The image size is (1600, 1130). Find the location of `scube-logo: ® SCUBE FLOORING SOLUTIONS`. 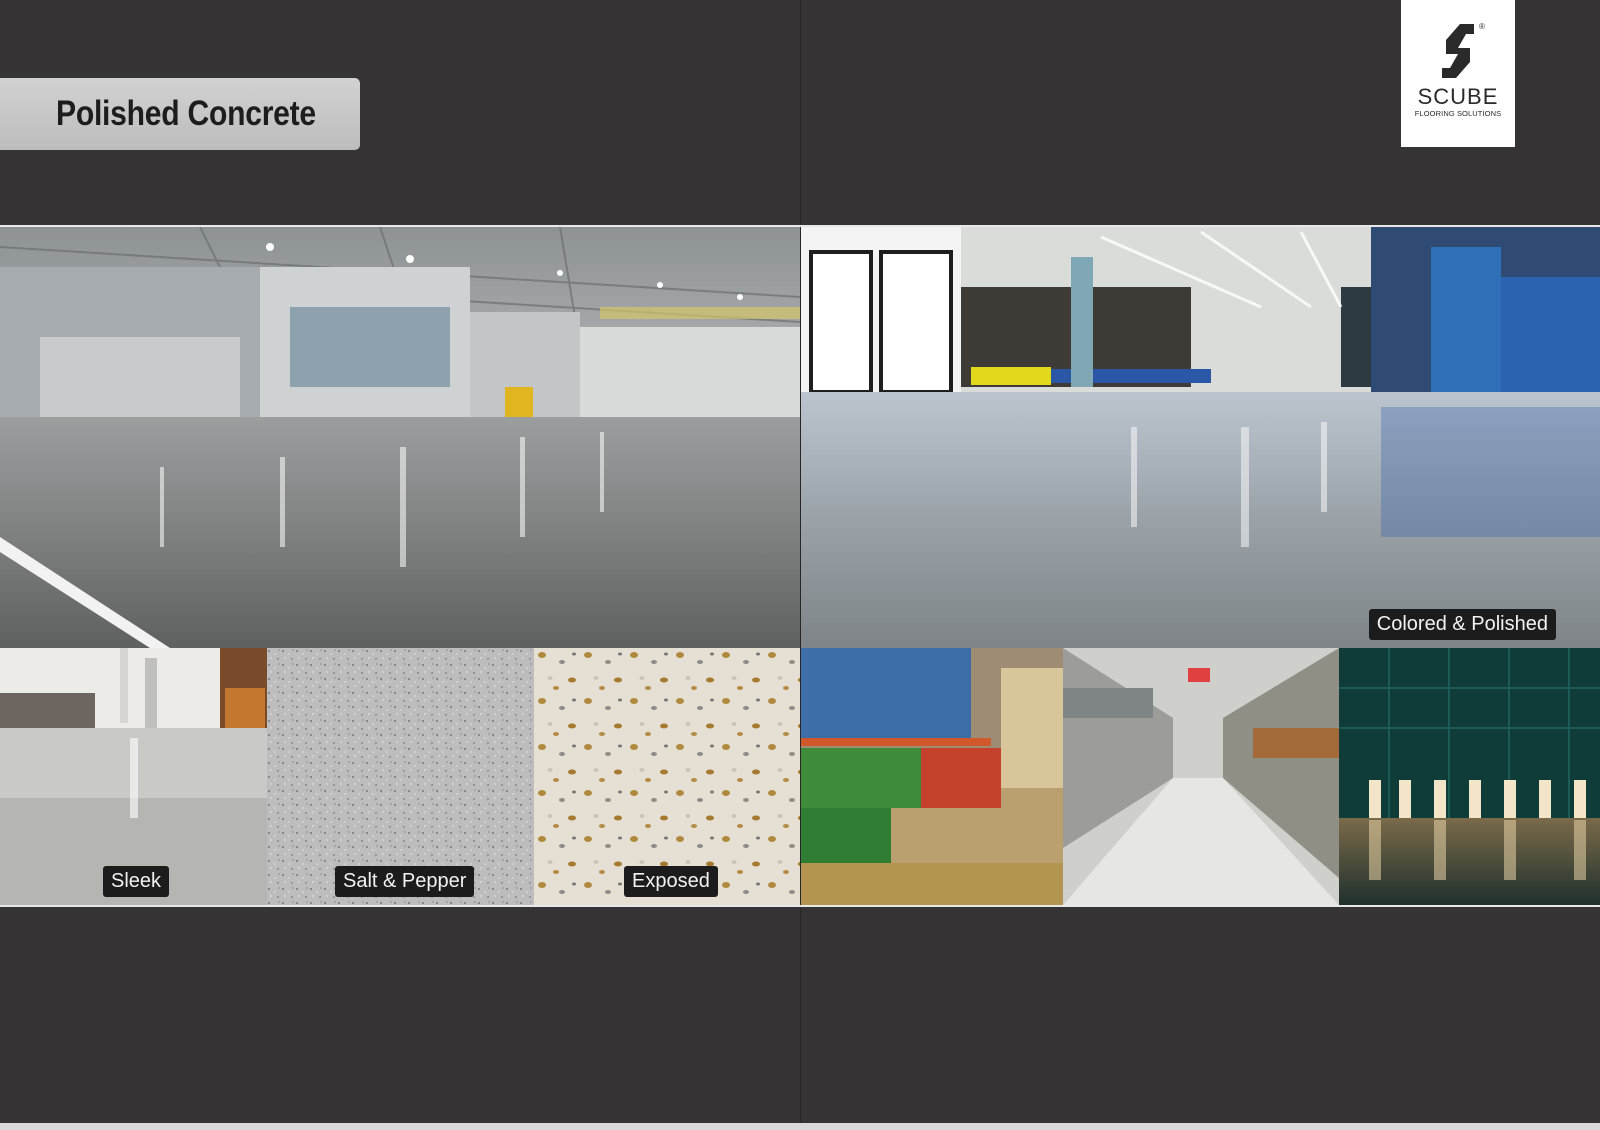

scube-logo: ® SCUBE FLOORING SOLUTIONS is located at coordinates (1458, 73).